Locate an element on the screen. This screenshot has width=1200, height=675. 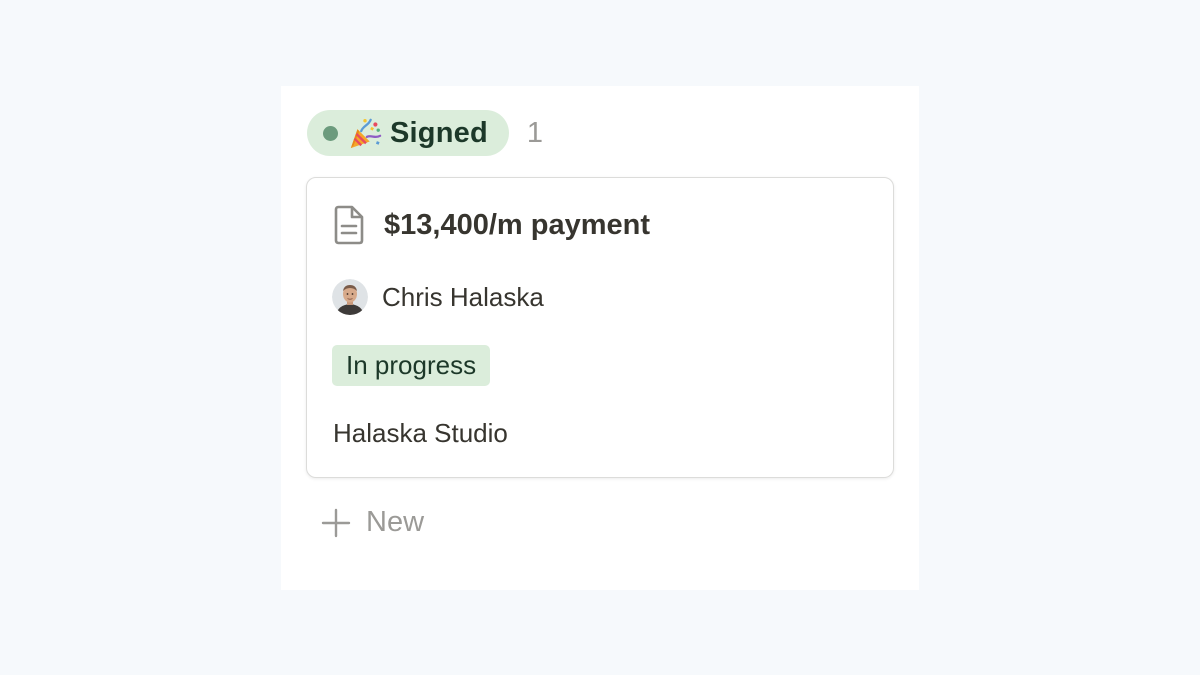
assignee-name: Chris Halaska is located at coordinates (463, 296).